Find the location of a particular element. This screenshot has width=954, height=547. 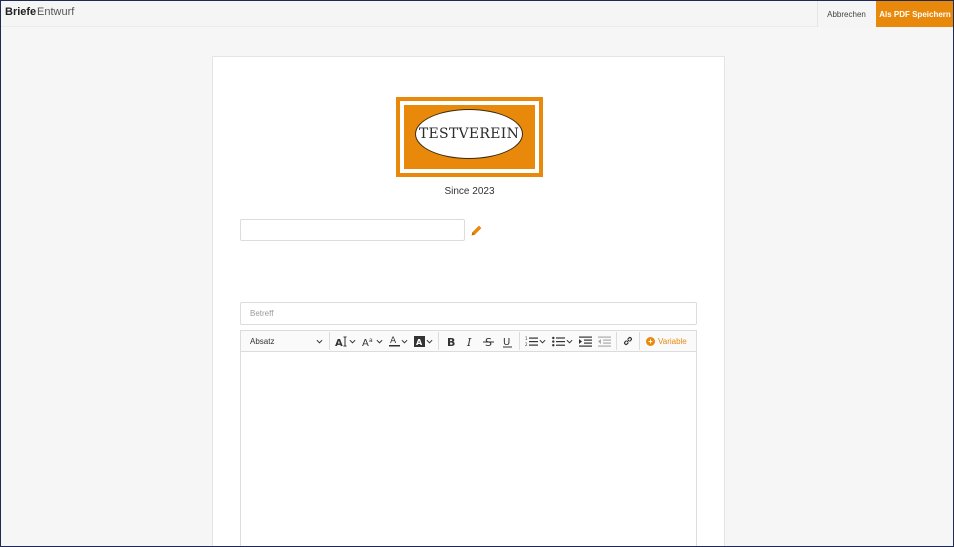

bullet-list-button is located at coordinates (562, 341).